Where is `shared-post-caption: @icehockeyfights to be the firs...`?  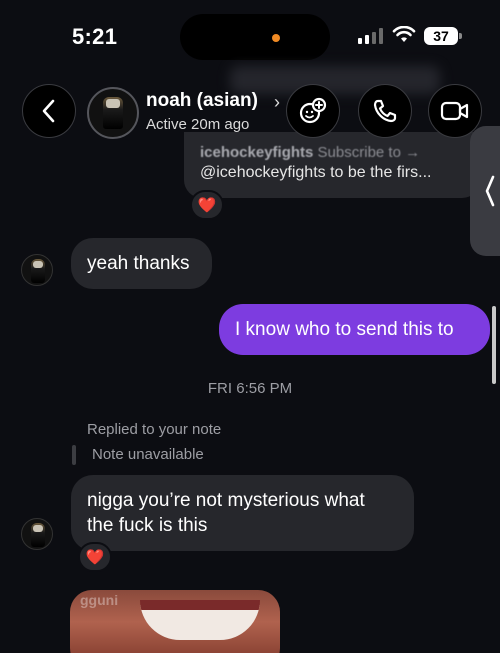 shared-post-caption: @icehockeyfights to be the firs... is located at coordinates (316, 172).